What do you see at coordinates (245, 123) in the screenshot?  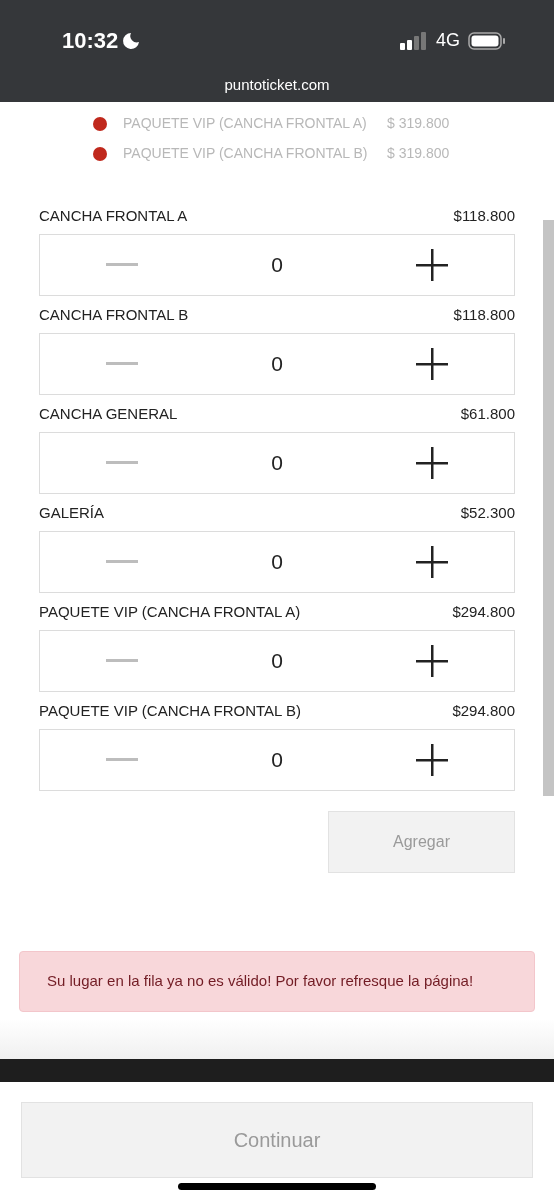 I see `package-name: PAQUETE VIP (CANCHA FRONTAL A)` at bounding box center [245, 123].